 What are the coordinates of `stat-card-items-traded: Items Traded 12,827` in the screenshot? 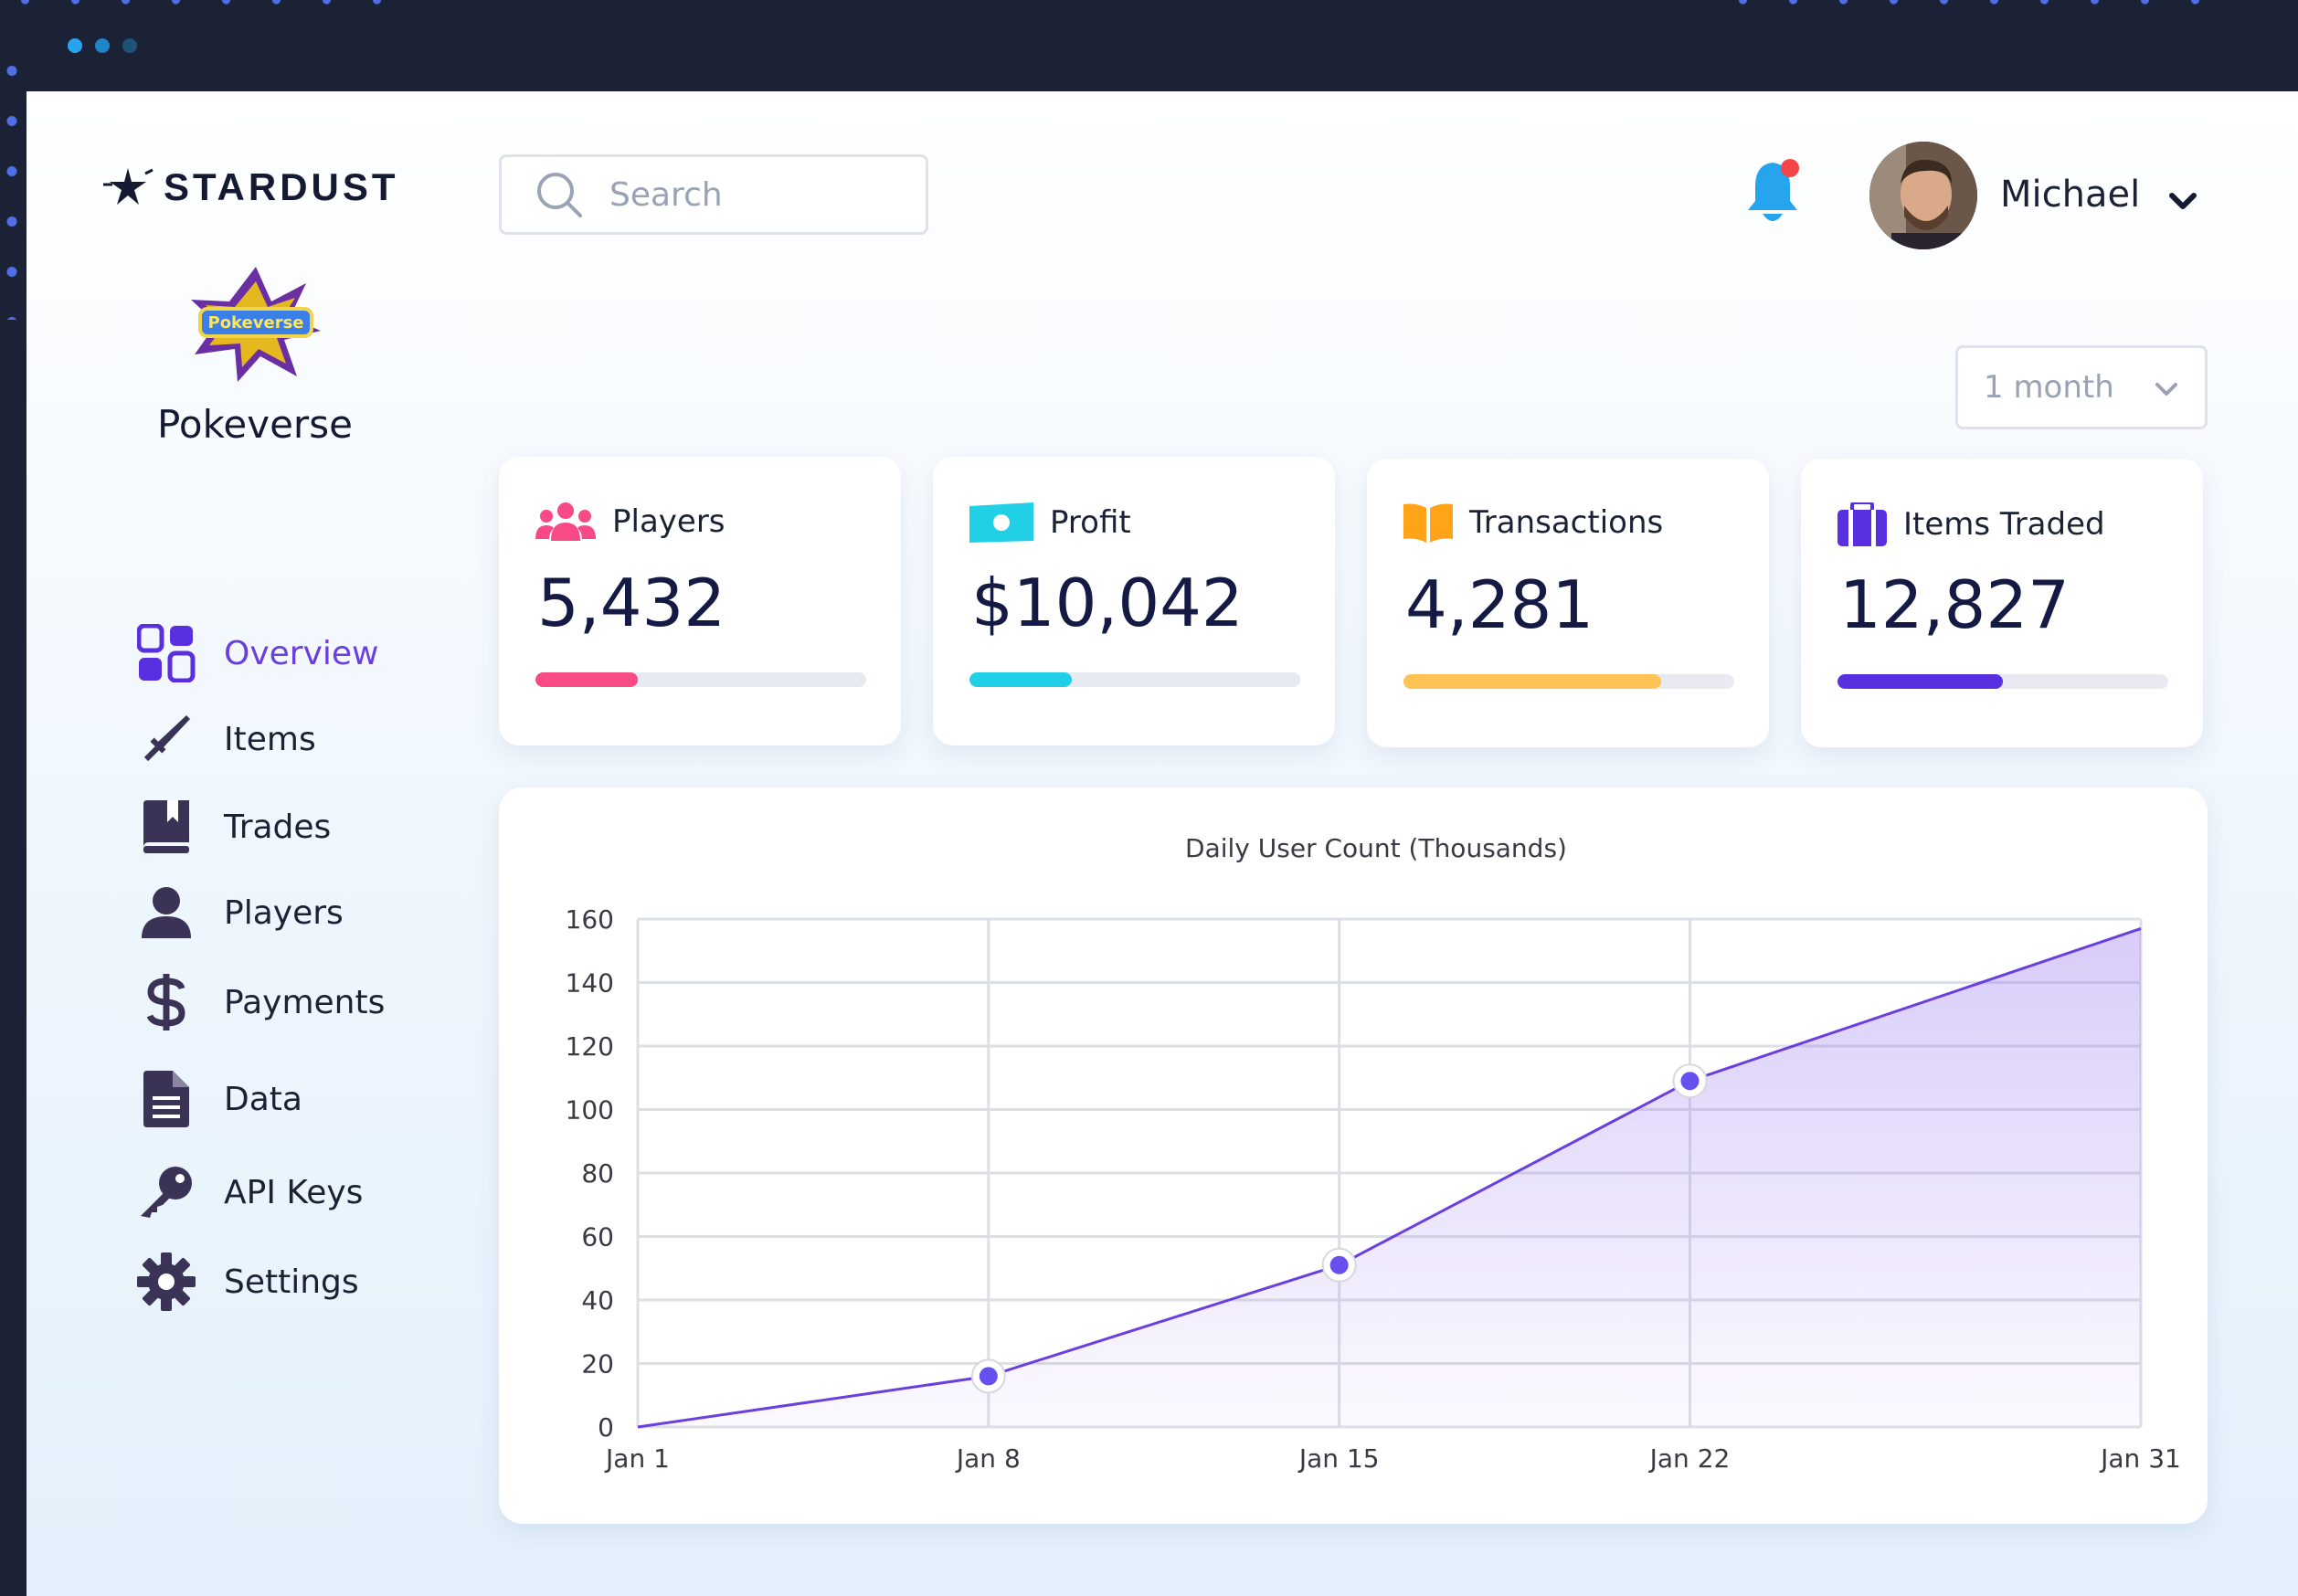 It's located at (2002, 603).